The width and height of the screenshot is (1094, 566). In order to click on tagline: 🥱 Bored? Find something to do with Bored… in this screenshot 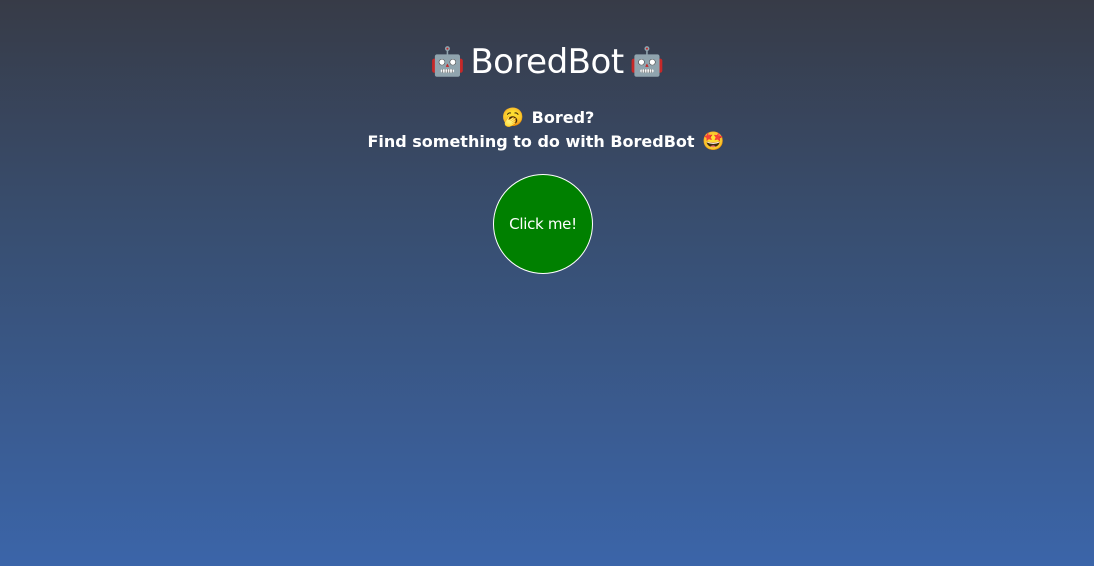, I will do `click(547, 130)`.